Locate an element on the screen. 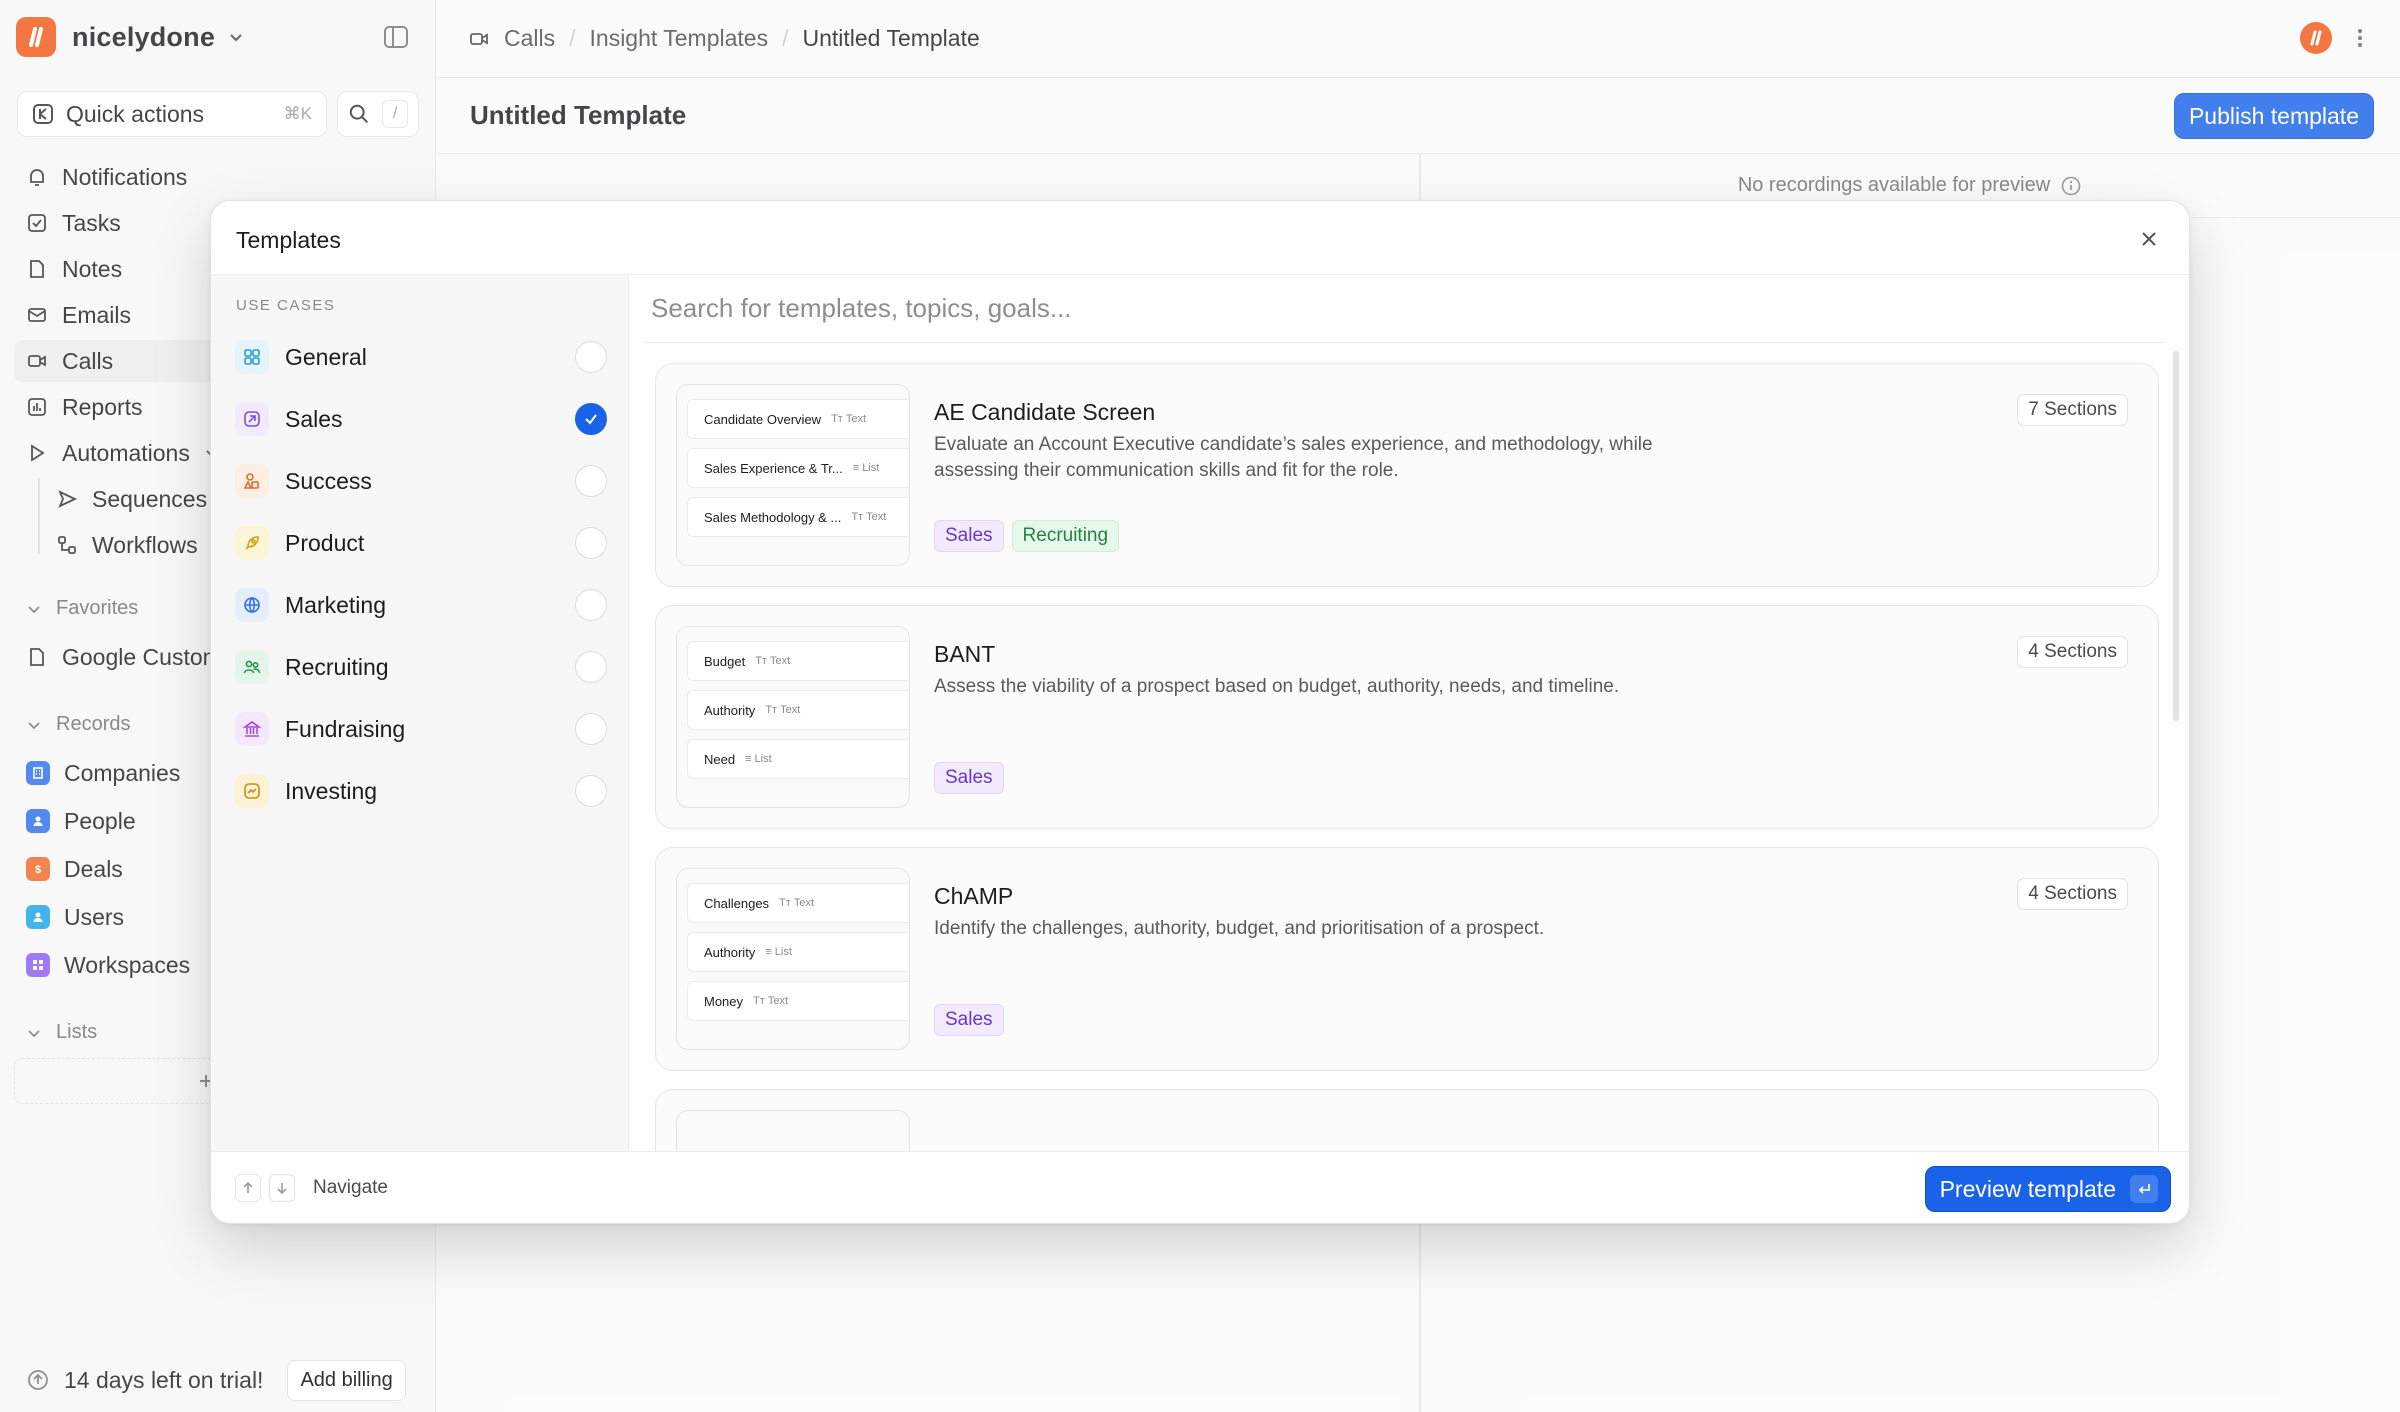  use-case-general: General is located at coordinates (421, 357).